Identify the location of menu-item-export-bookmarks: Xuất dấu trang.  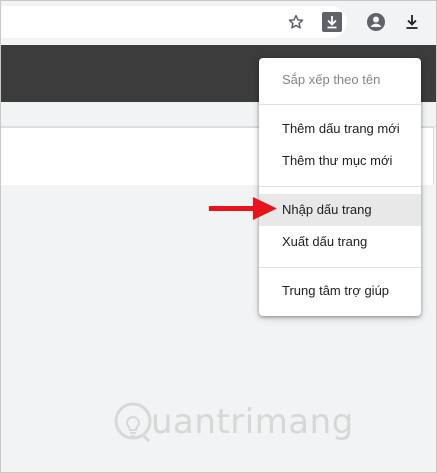
(340, 242).